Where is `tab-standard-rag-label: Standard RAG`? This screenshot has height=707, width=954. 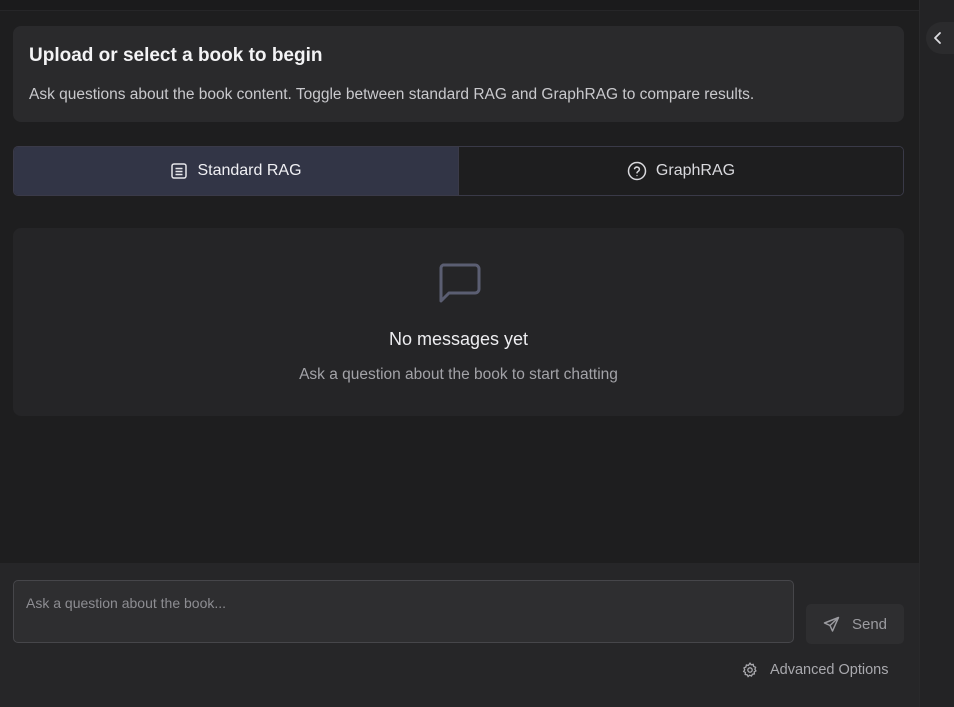
tab-standard-rag-label: Standard RAG is located at coordinates (249, 170).